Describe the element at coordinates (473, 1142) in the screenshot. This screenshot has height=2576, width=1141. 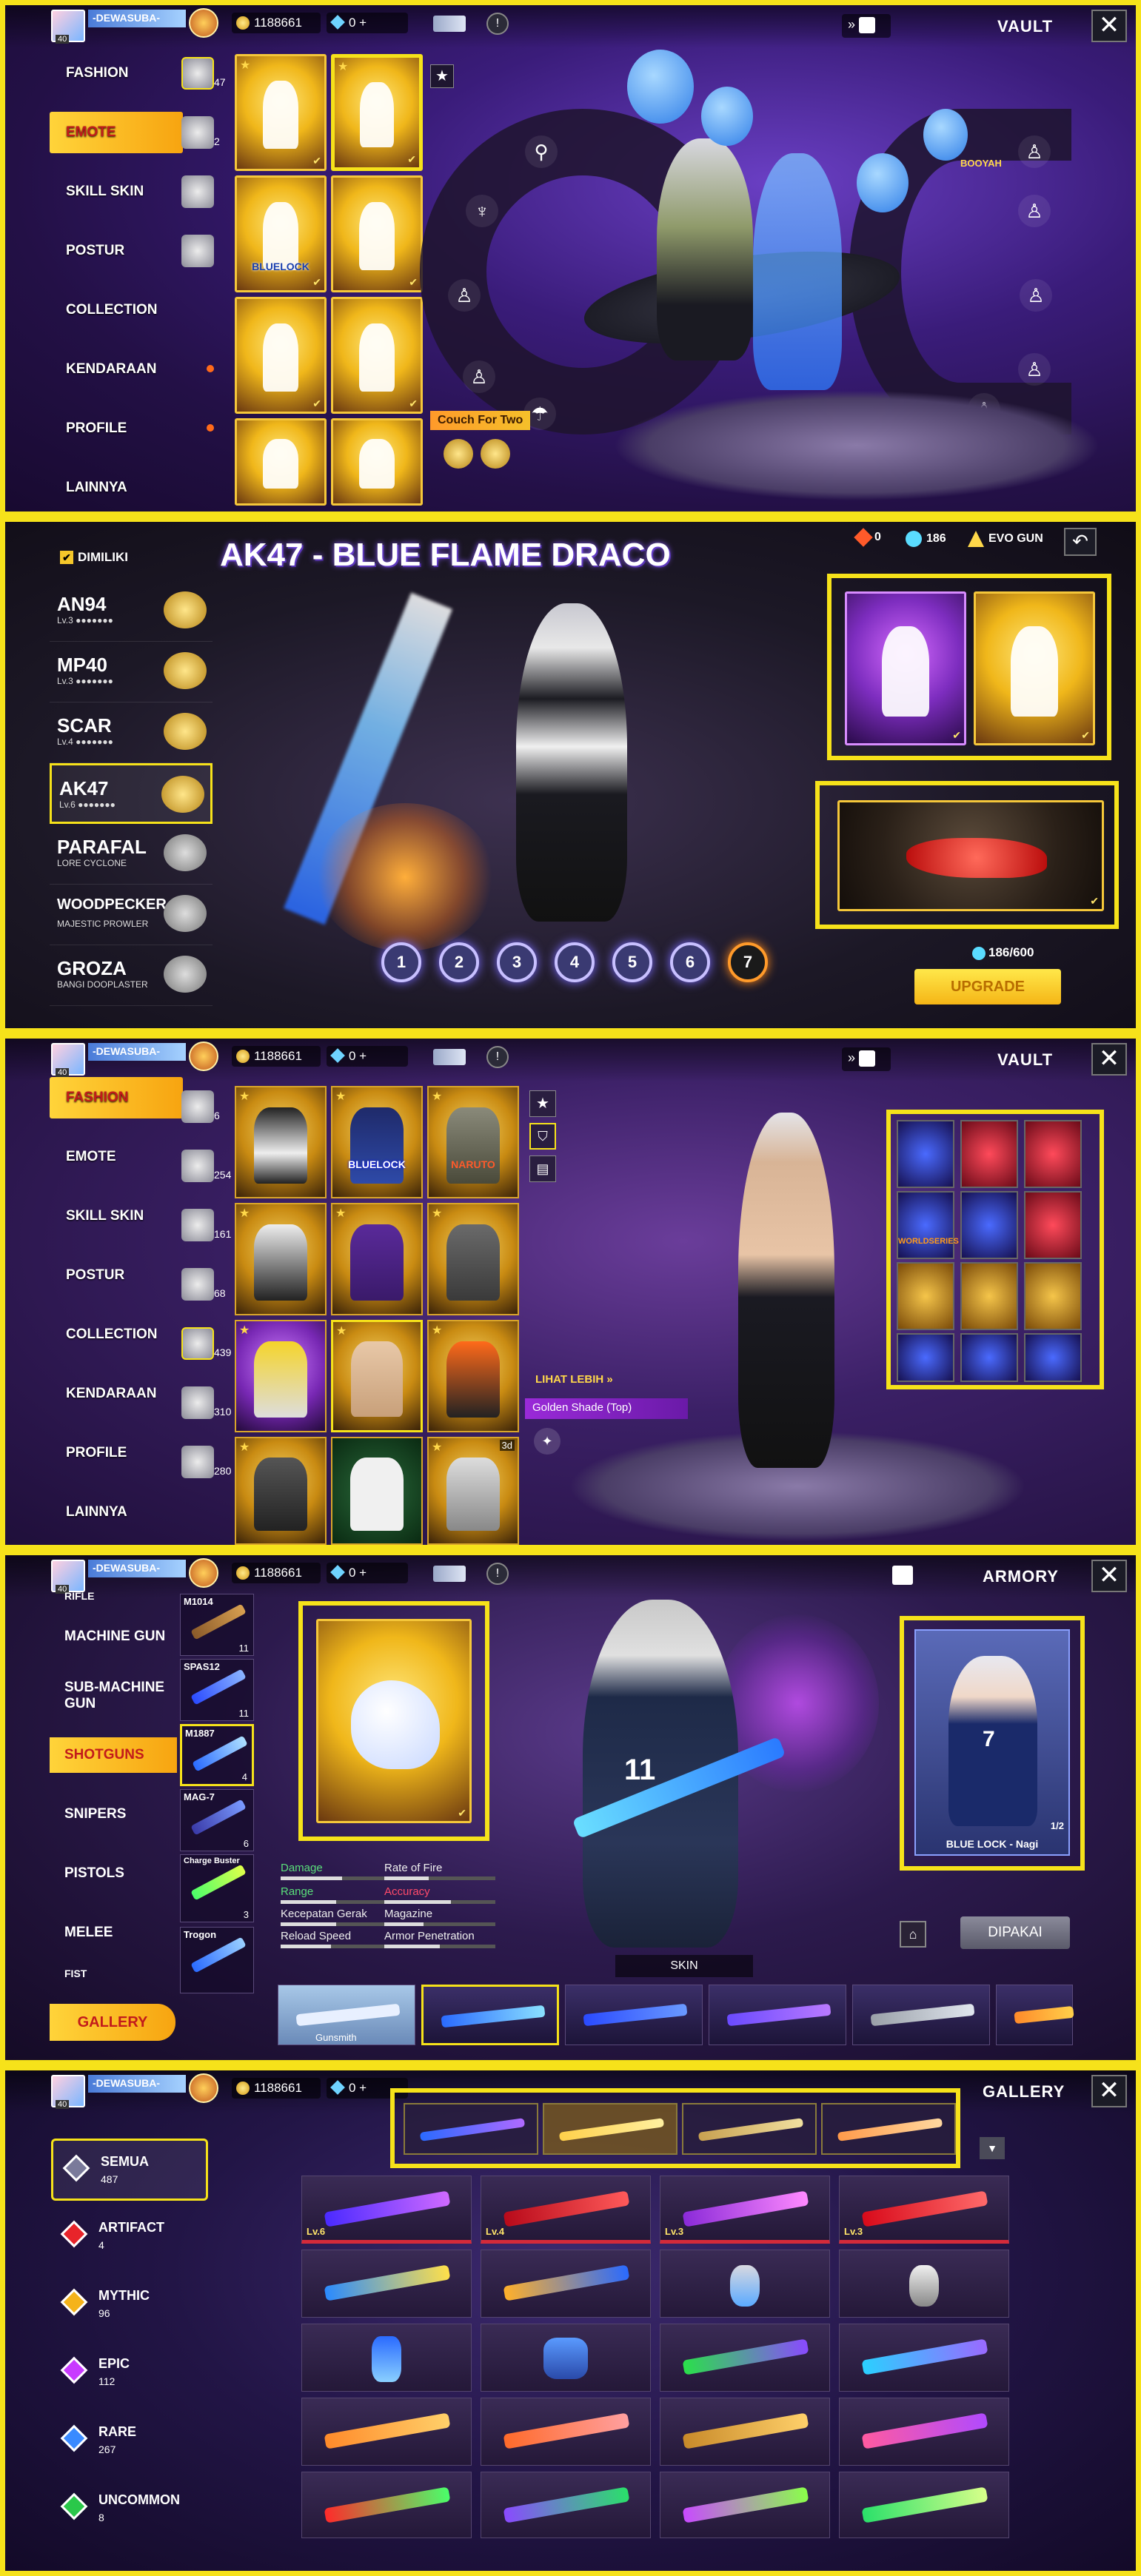
I see `outfit-card: ★ NARUTO` at that location.